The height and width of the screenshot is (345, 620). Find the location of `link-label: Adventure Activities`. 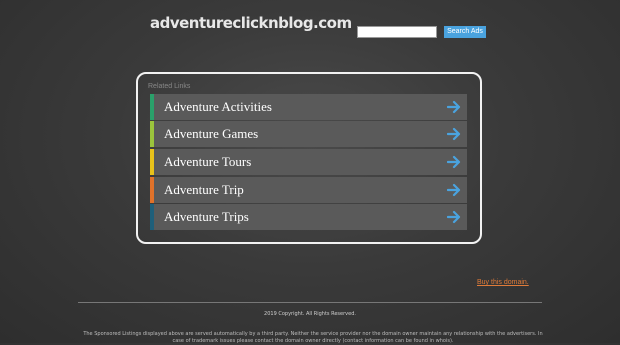

link-label: Adventure Activities is located at coordinates (218, 106).